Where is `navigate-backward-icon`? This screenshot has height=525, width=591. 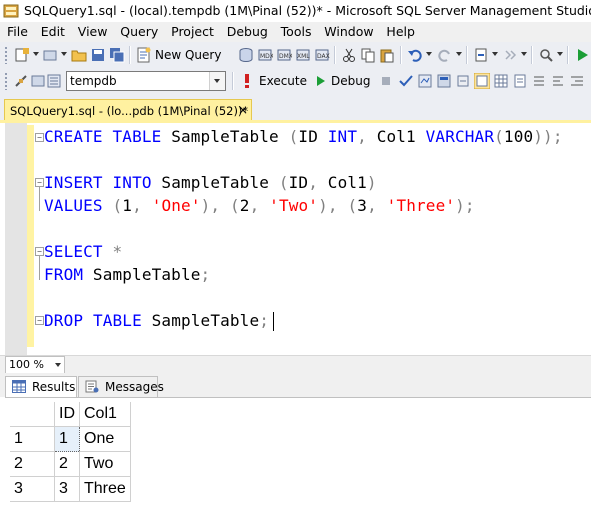 navigate-backward-icon is located at coordinates (481, 55).